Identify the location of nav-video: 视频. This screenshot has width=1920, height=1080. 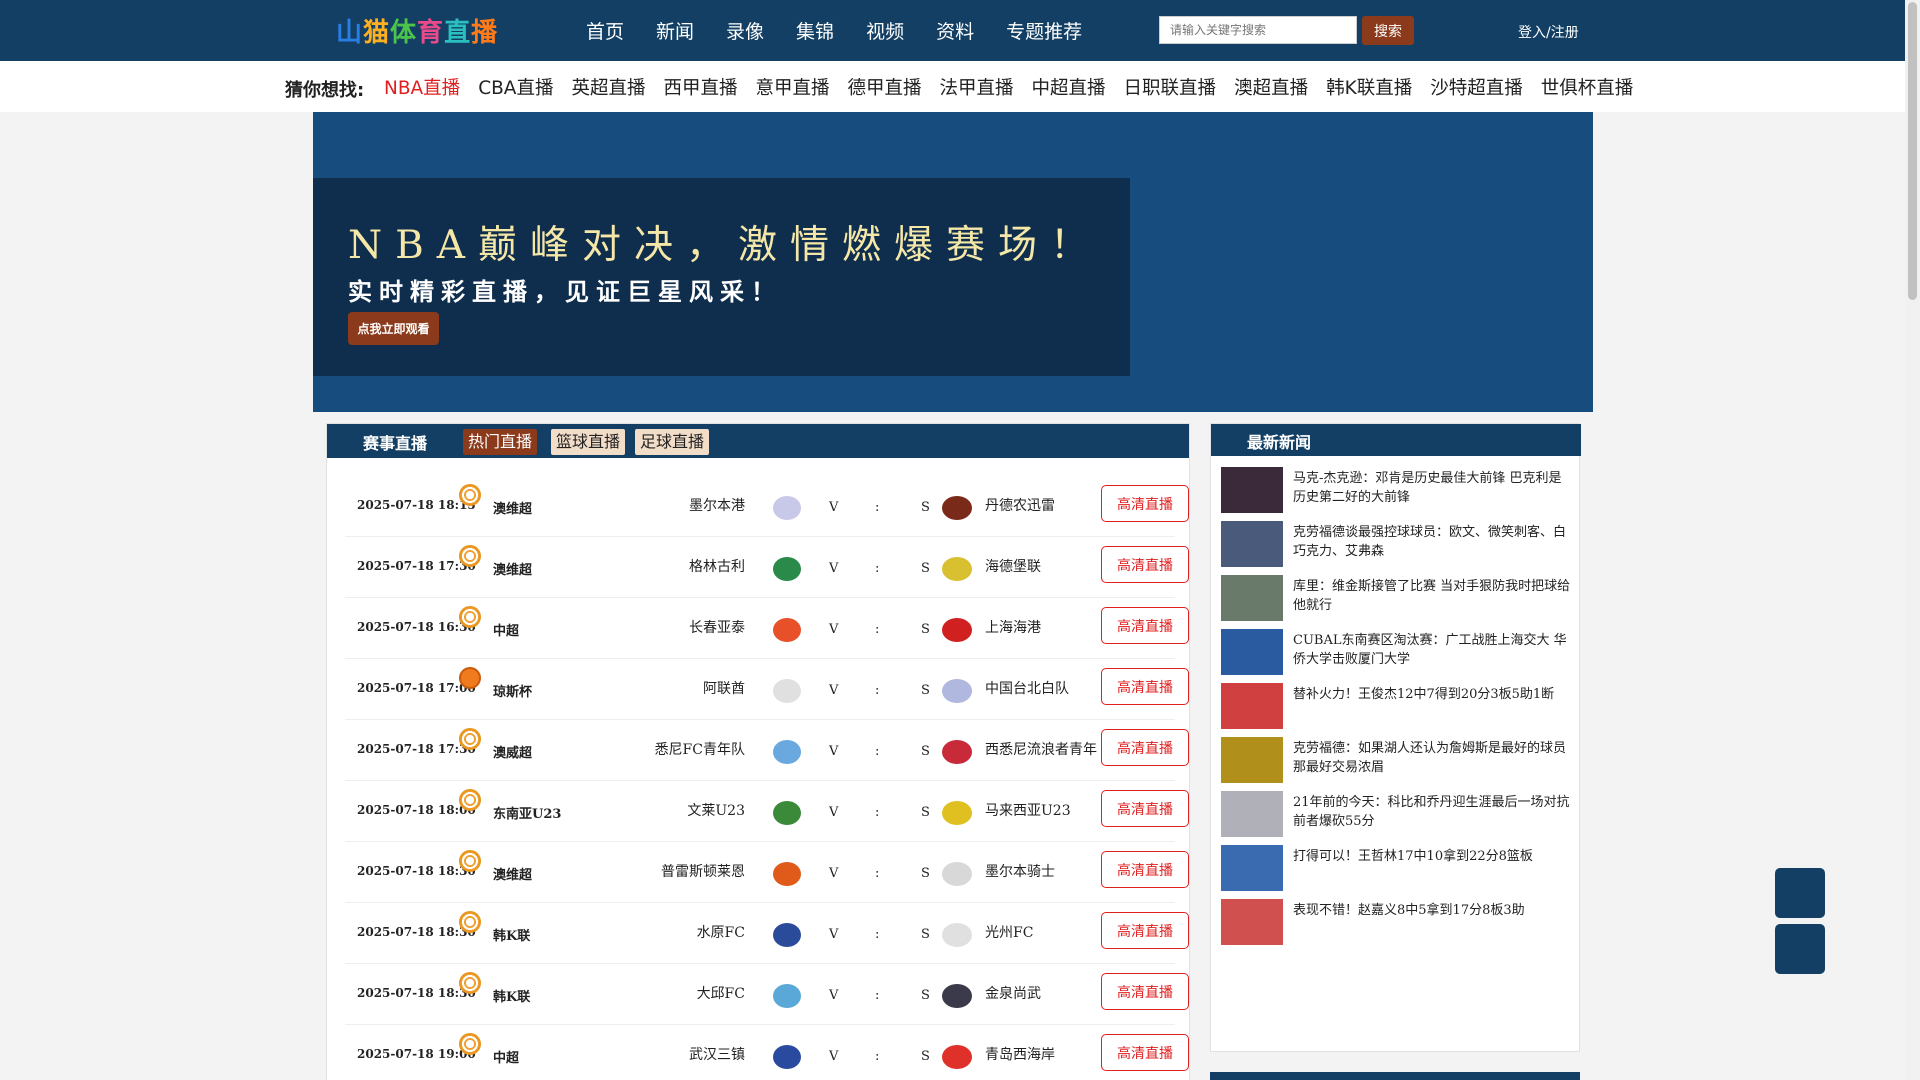
(885, 30).